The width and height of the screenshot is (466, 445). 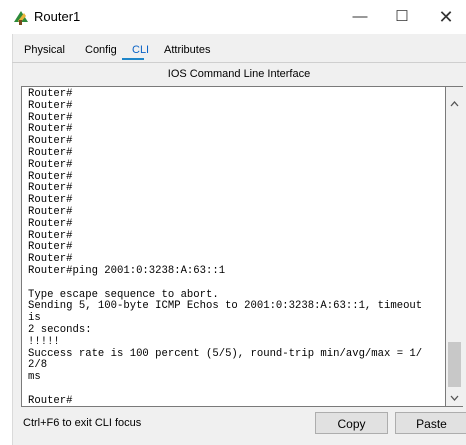 I want to click on tab-cli: CLI, so click(x=140, y=50).